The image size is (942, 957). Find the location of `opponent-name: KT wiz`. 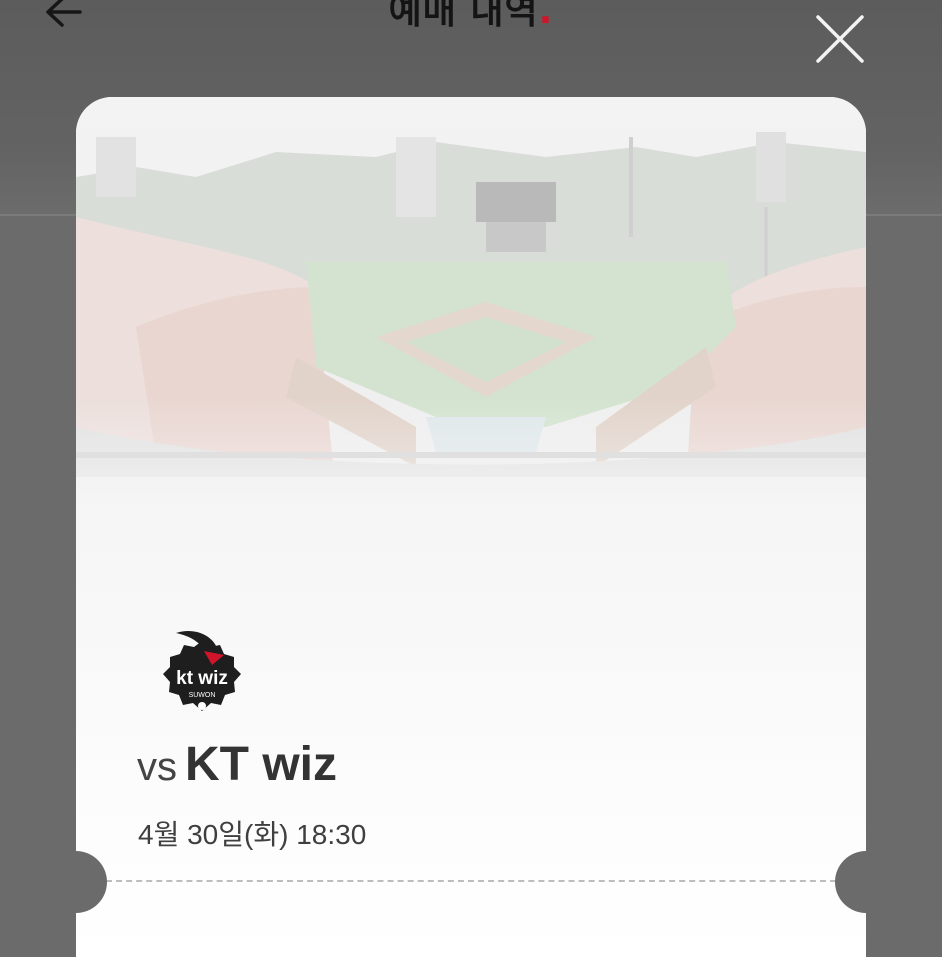

opponent-name: KT wiz is located at coordinates (261, 764).